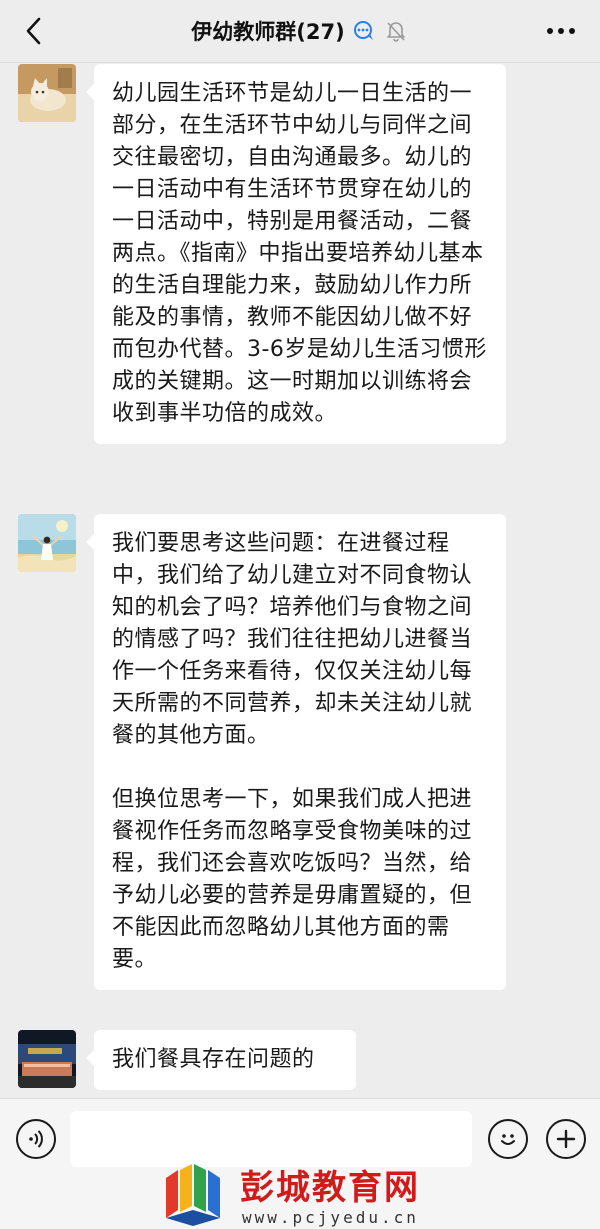 The height and width of the screenshot is (1229, 600). I want to click on plus-button, so click(566, 1139).